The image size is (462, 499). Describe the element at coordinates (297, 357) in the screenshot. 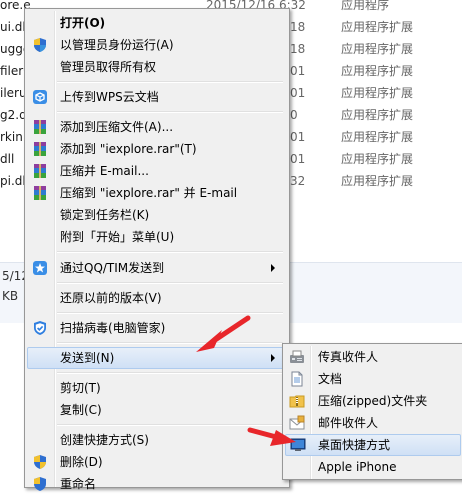

I see `fax-icon` at that location.